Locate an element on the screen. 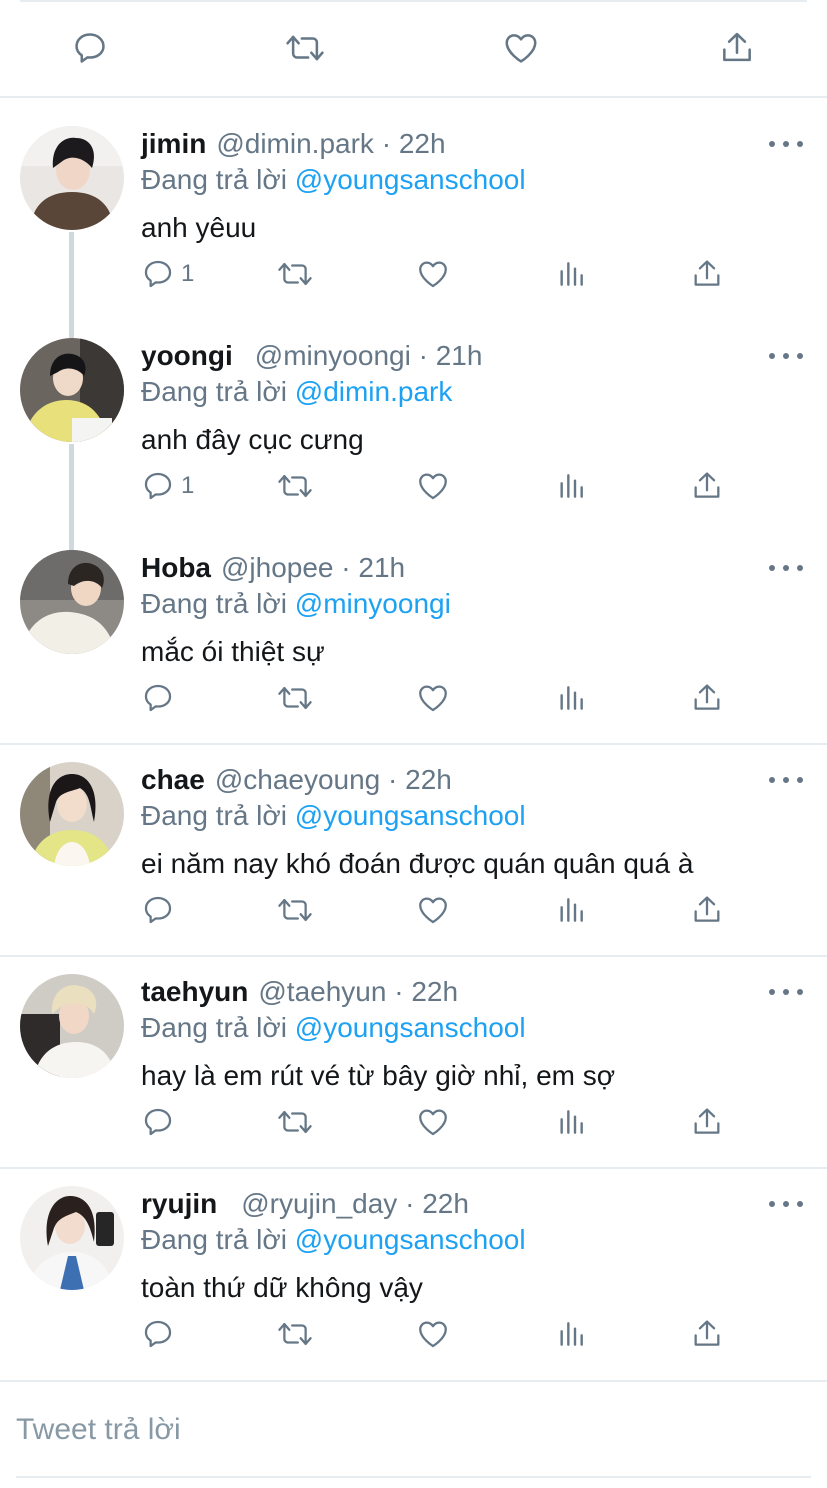 This screenshot has width=827, height=1488. display-name: yoongi is located at coordinates (187, 355).